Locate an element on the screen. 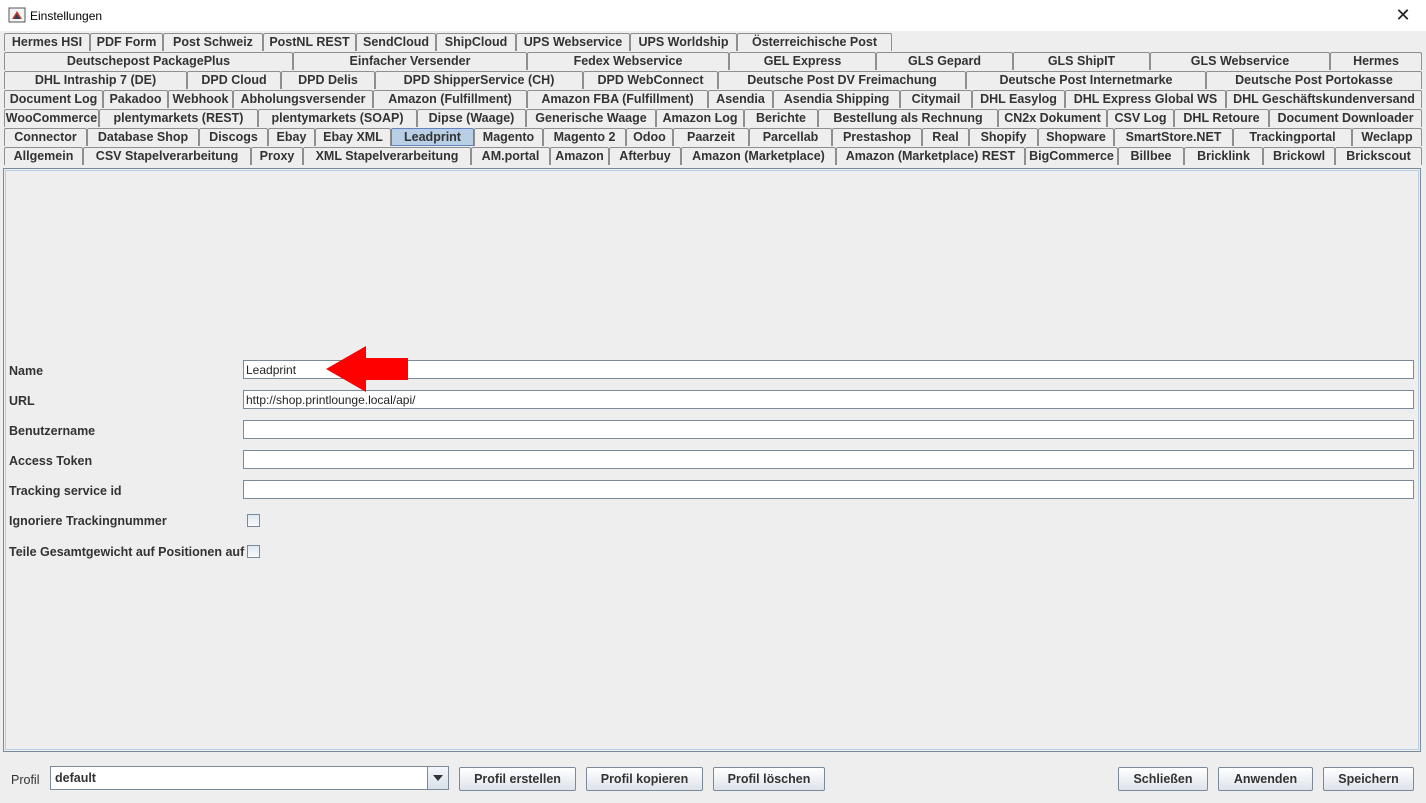 The width and height of the screenshot is (1426, 803). tab-document-downloader: Document Downloader is located at coordinates (1345, 118).